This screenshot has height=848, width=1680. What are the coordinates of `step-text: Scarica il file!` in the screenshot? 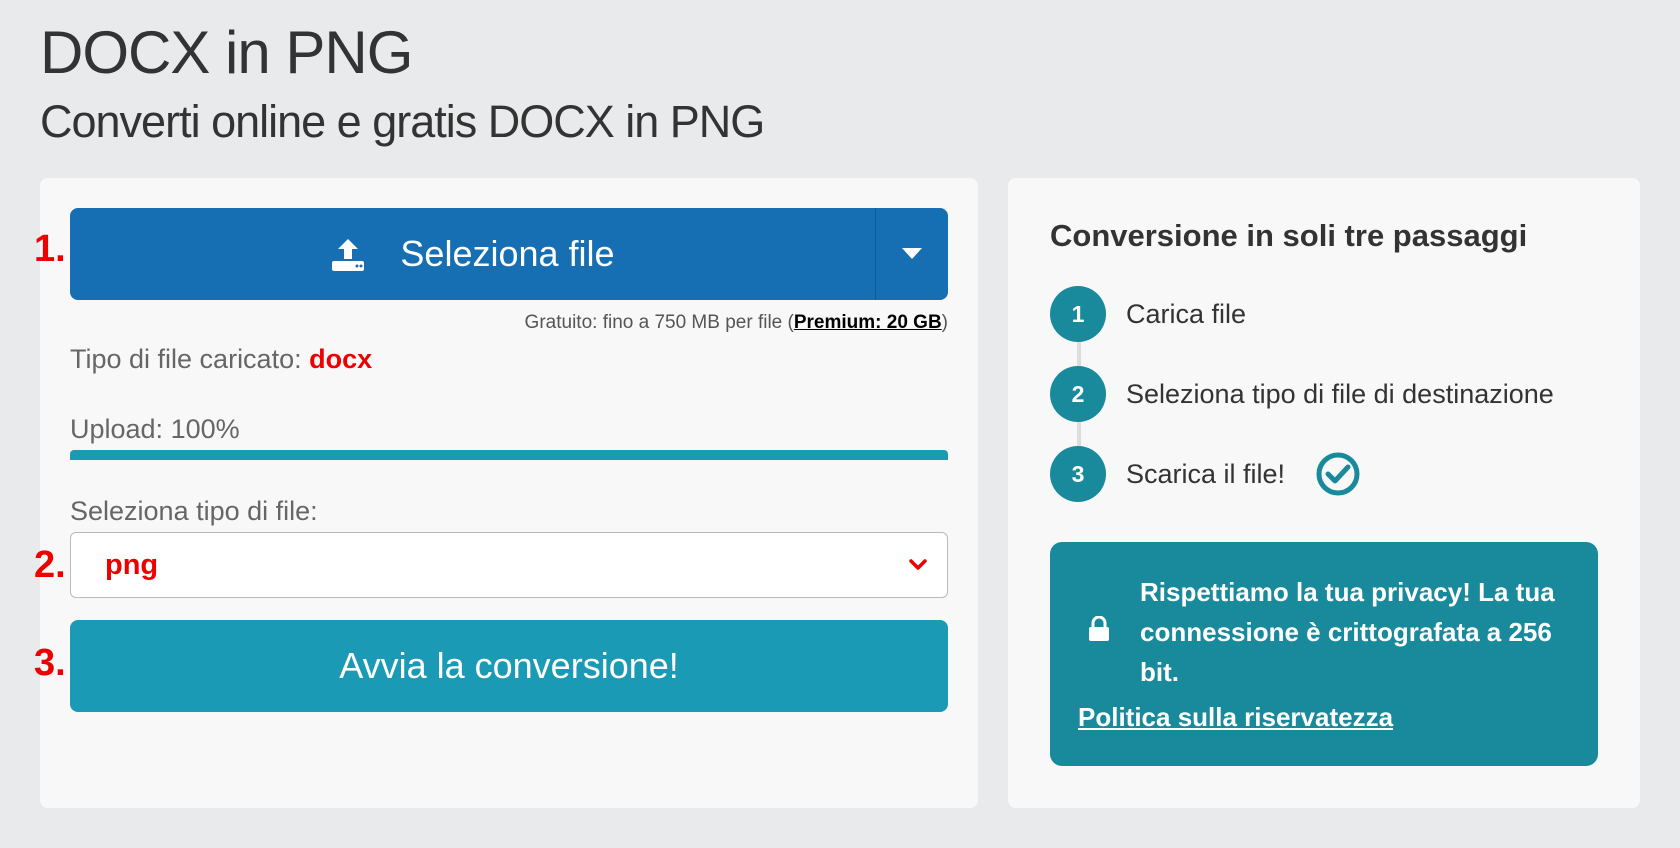 It's located at (1206, 473).